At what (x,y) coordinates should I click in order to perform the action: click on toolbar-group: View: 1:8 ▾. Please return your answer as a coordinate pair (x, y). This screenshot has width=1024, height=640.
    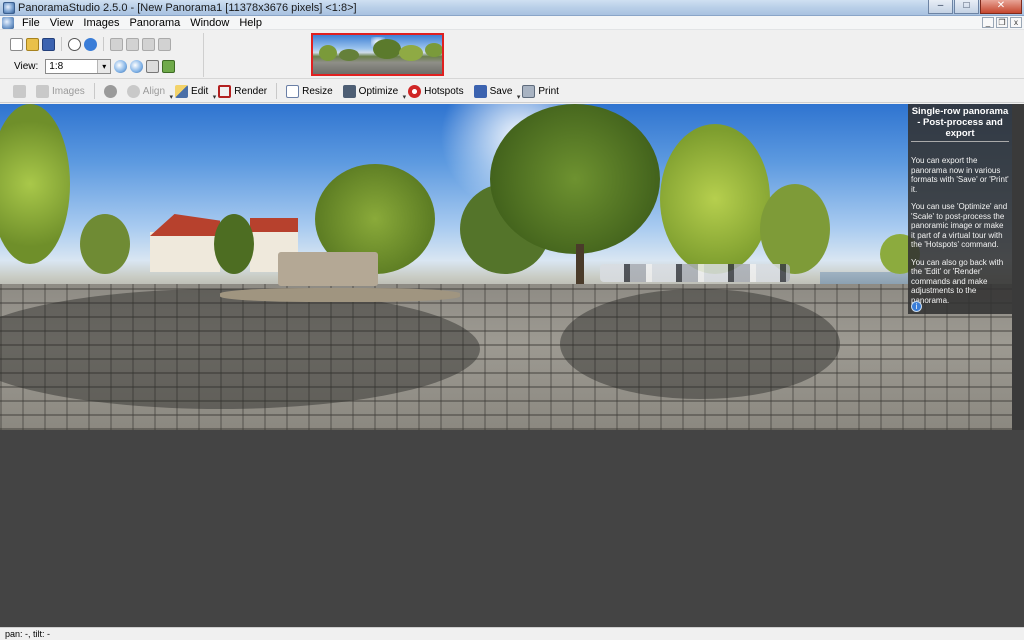
    Looking at the image, I should click on (105, 55).